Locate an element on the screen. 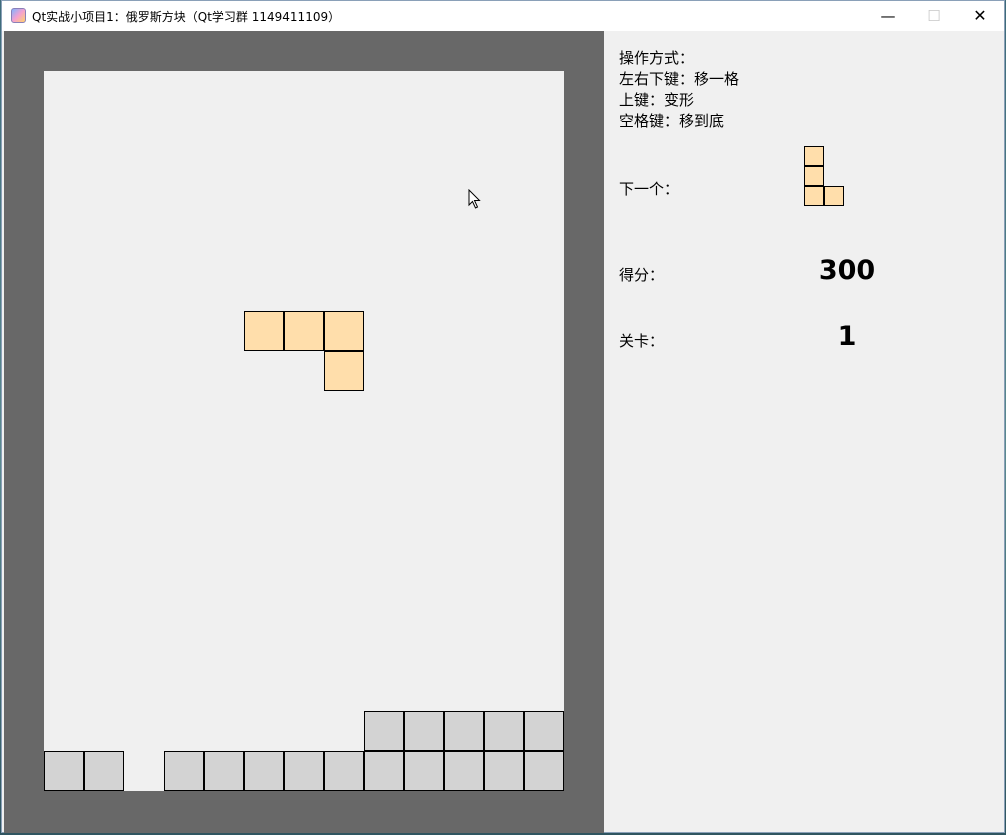 The height and width of the screenshot is (835, 1006). title-bar: Qt实战小项目1：俄罗斯方块（Qt学习群 1149411109） — ☐ ✕ is located at coordinates (503, 16).